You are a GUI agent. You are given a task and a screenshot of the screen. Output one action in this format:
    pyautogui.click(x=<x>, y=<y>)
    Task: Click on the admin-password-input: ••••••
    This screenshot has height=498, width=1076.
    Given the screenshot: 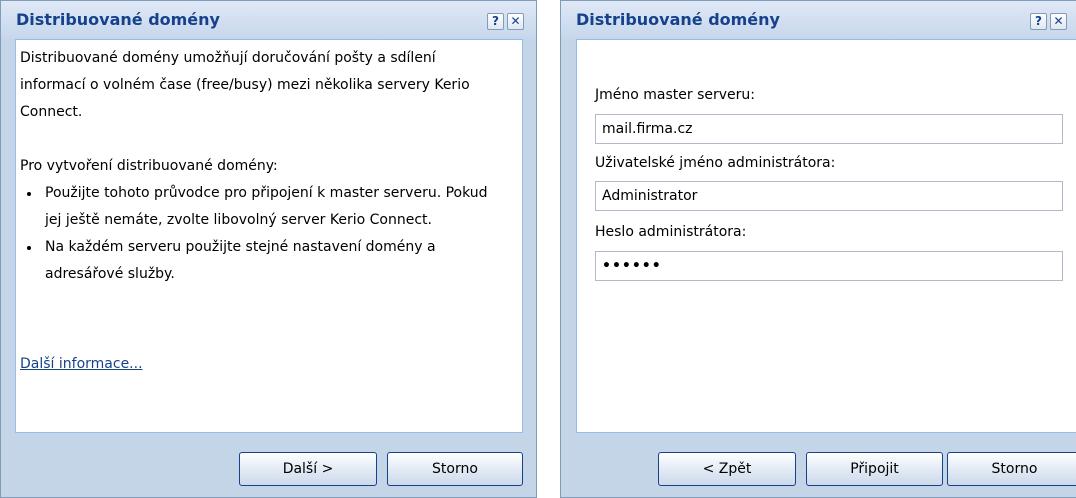 What is the action you would take?
    pyautogui.click(x=829, y=266)
    